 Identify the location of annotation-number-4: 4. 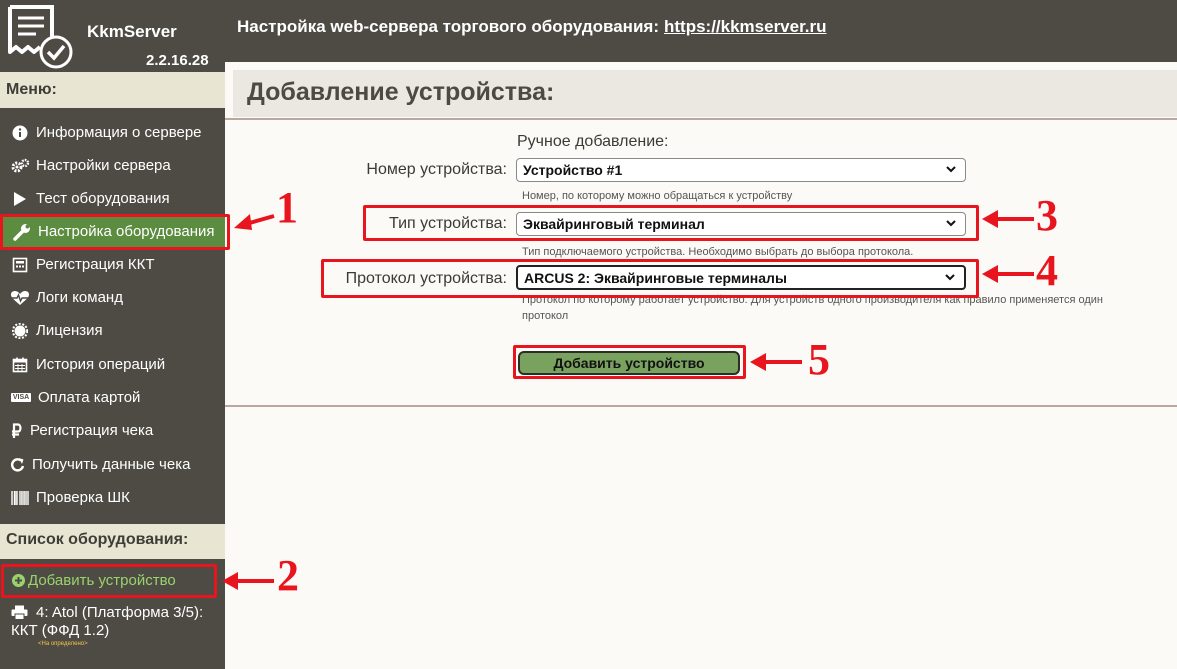
(1047, 270).